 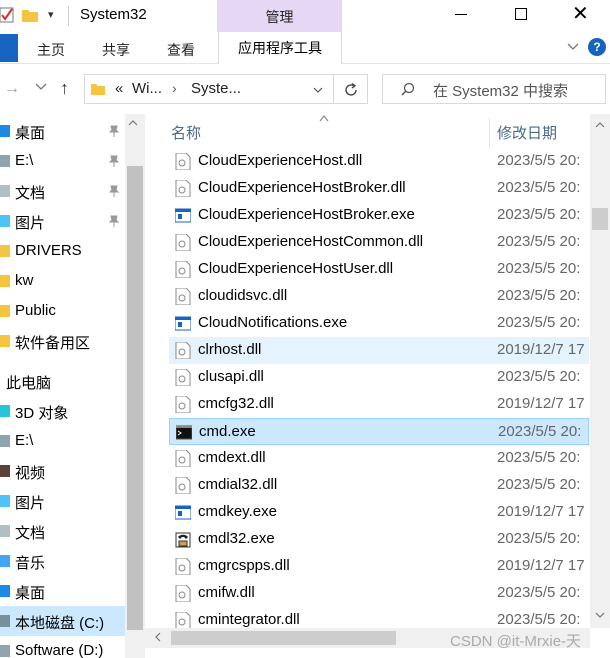 I want to click on sidebar-item-label: 本地磁盘 (C:), so click(x=60, y=623).